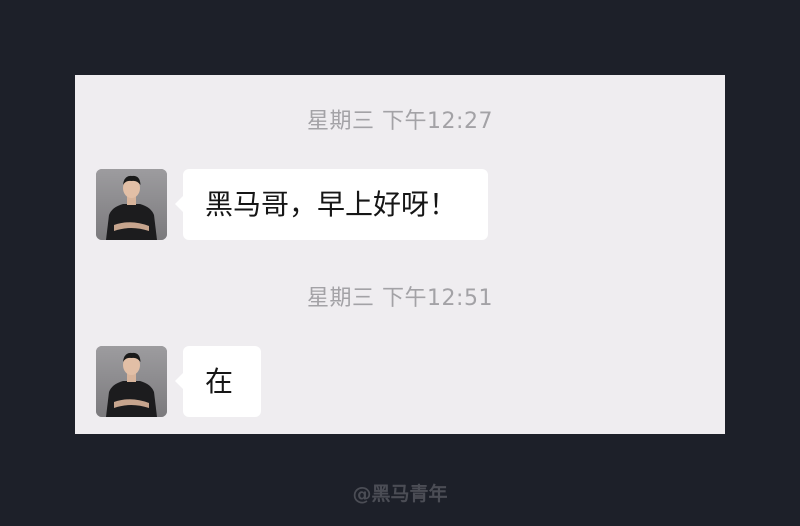 The image size is (800, 526). I want to click on message-bubble: 在, so click(218, 381).